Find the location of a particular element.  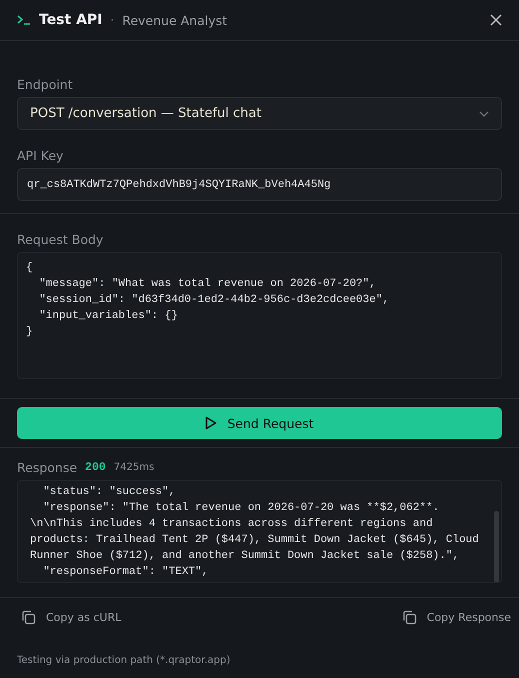

scrollbar is located at coordinates (496, 546).